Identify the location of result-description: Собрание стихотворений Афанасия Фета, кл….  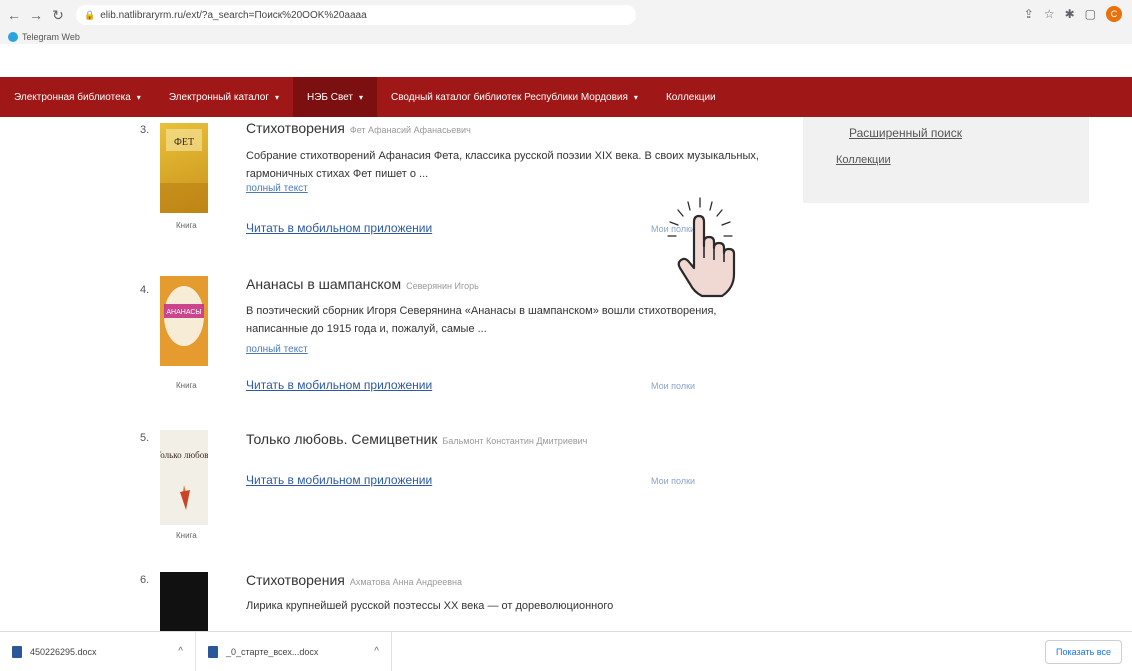
(502, 165).